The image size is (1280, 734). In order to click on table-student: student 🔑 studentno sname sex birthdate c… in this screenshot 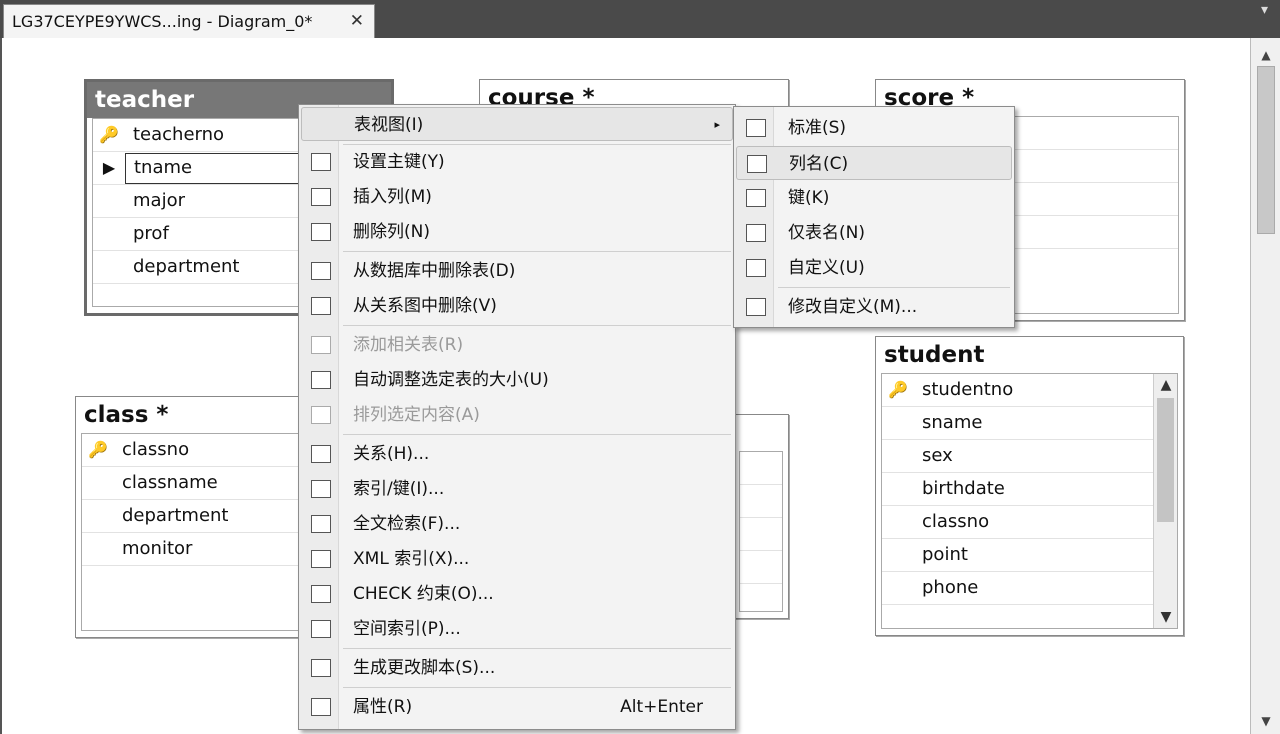, I will do `click(1029, 486)`.